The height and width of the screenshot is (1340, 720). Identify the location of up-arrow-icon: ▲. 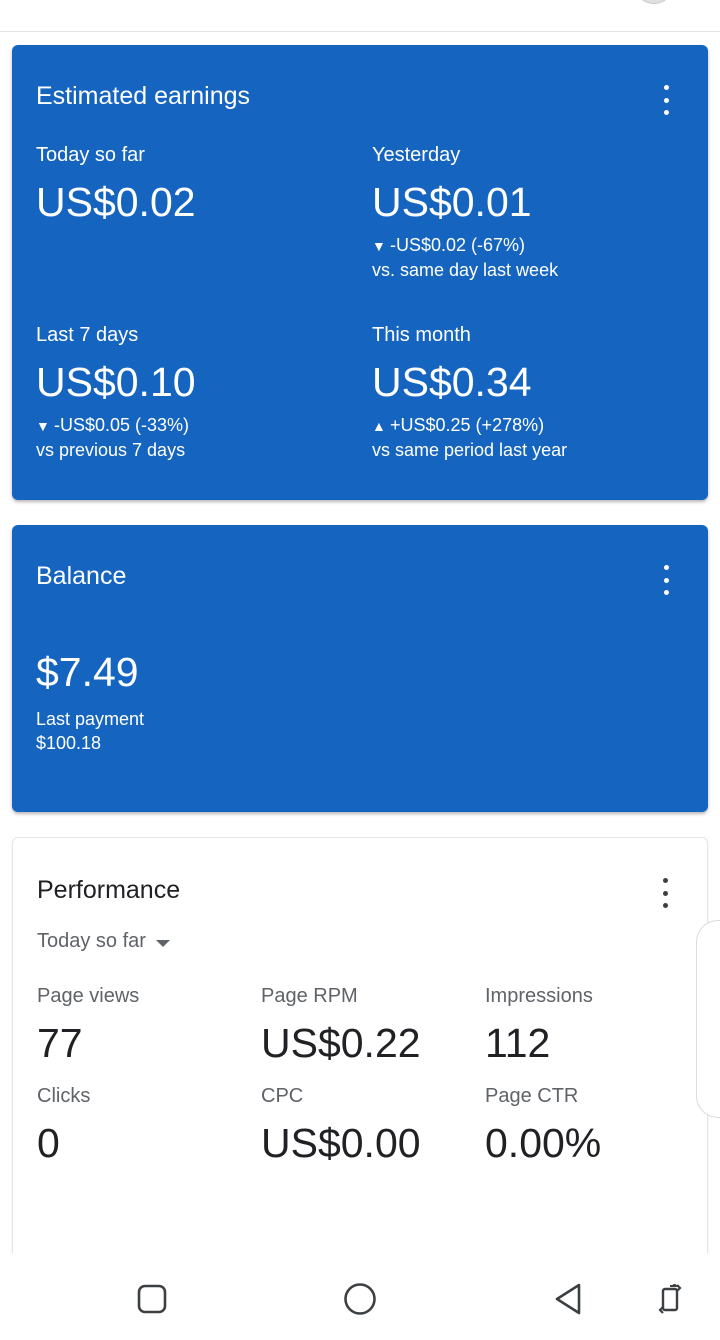
(379, 426).